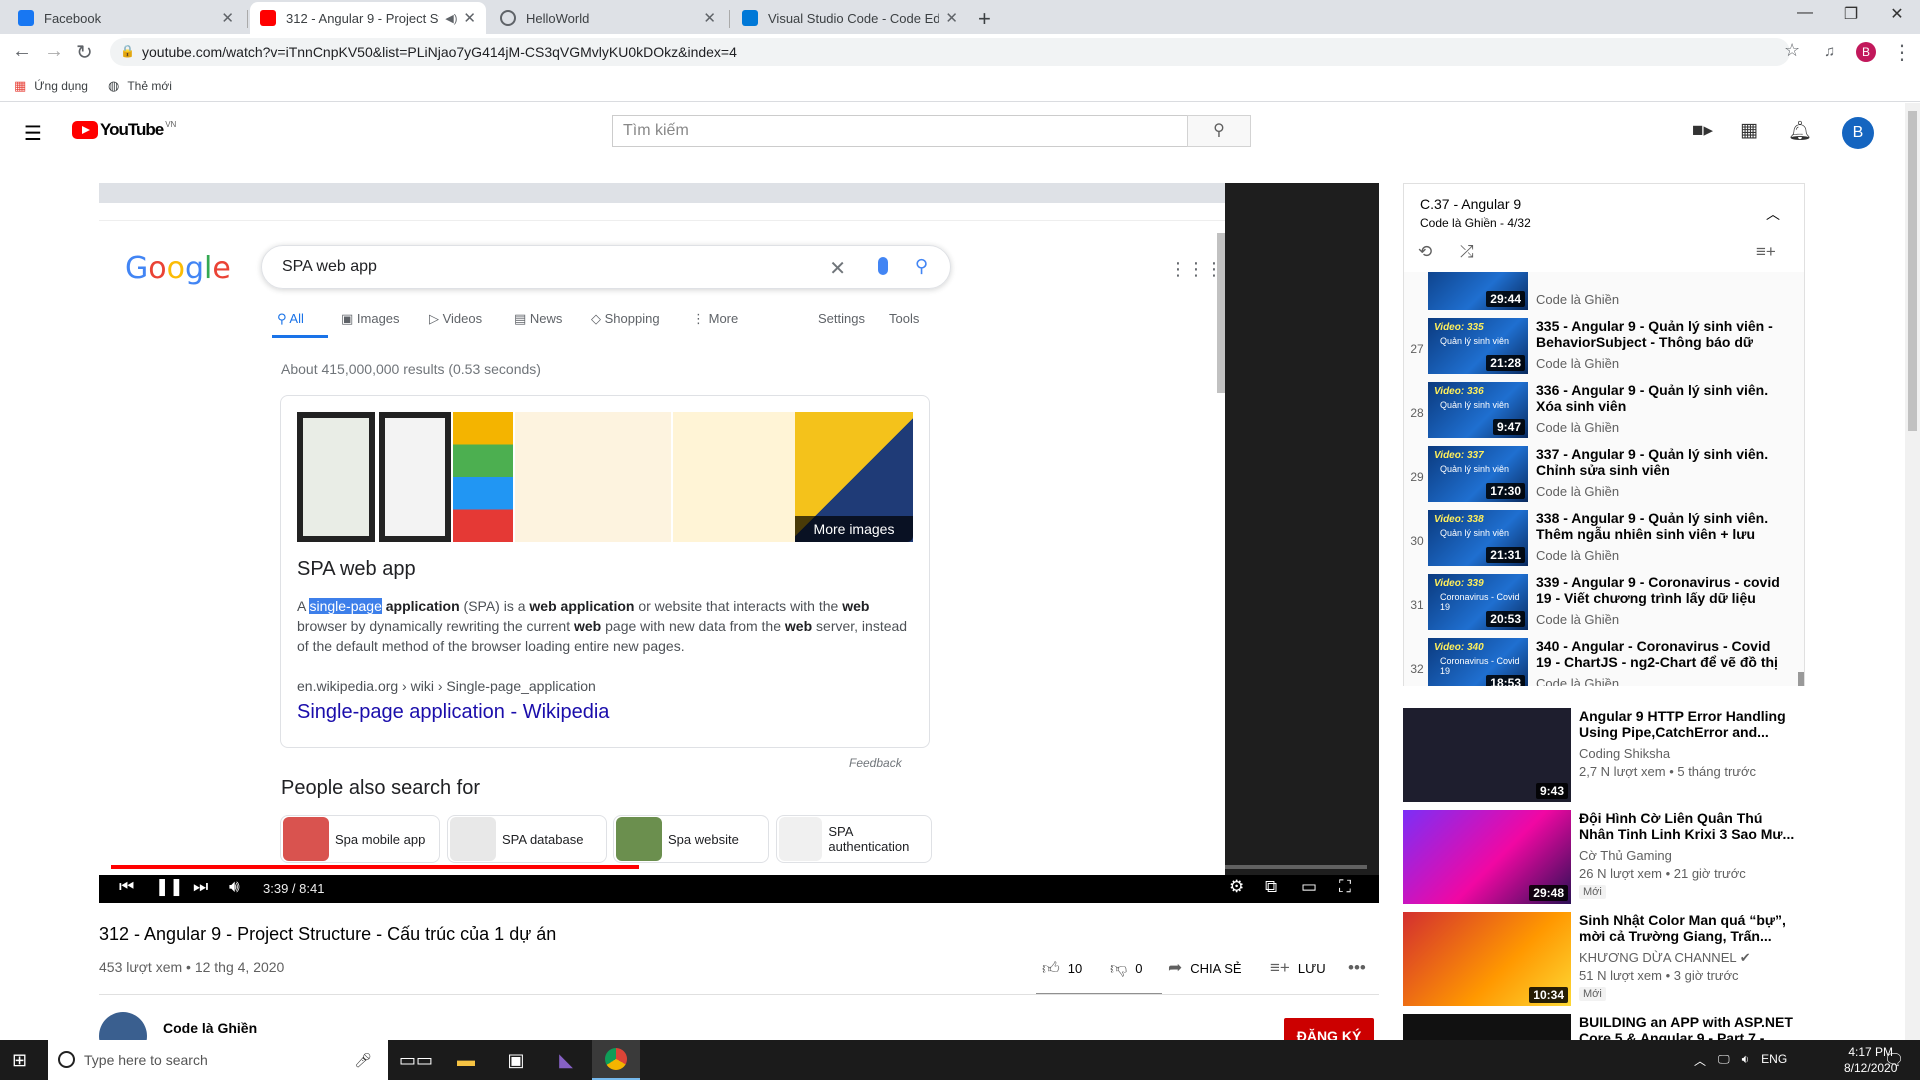 The height and width of the screenshot is (1080, 1920). What do you see at coordinates (368, 18) in the screenshot?
I see `tab-youtube: 312 - Angular 9 - Project Stru ◀) ✕` at bounding box center [368, 18].